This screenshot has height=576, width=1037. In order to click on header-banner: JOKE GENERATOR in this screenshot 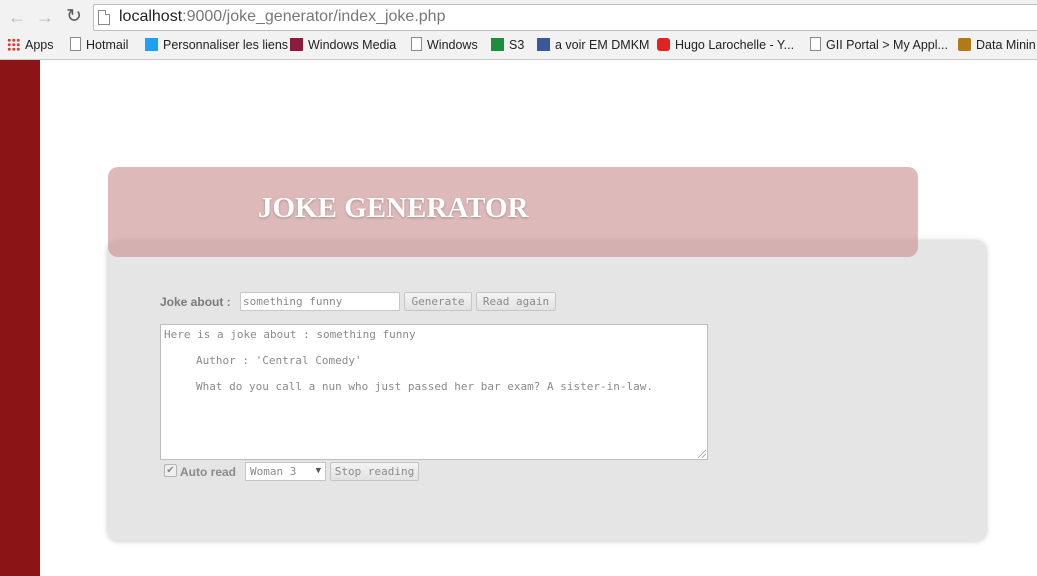, I will do `click(513, 212)`.